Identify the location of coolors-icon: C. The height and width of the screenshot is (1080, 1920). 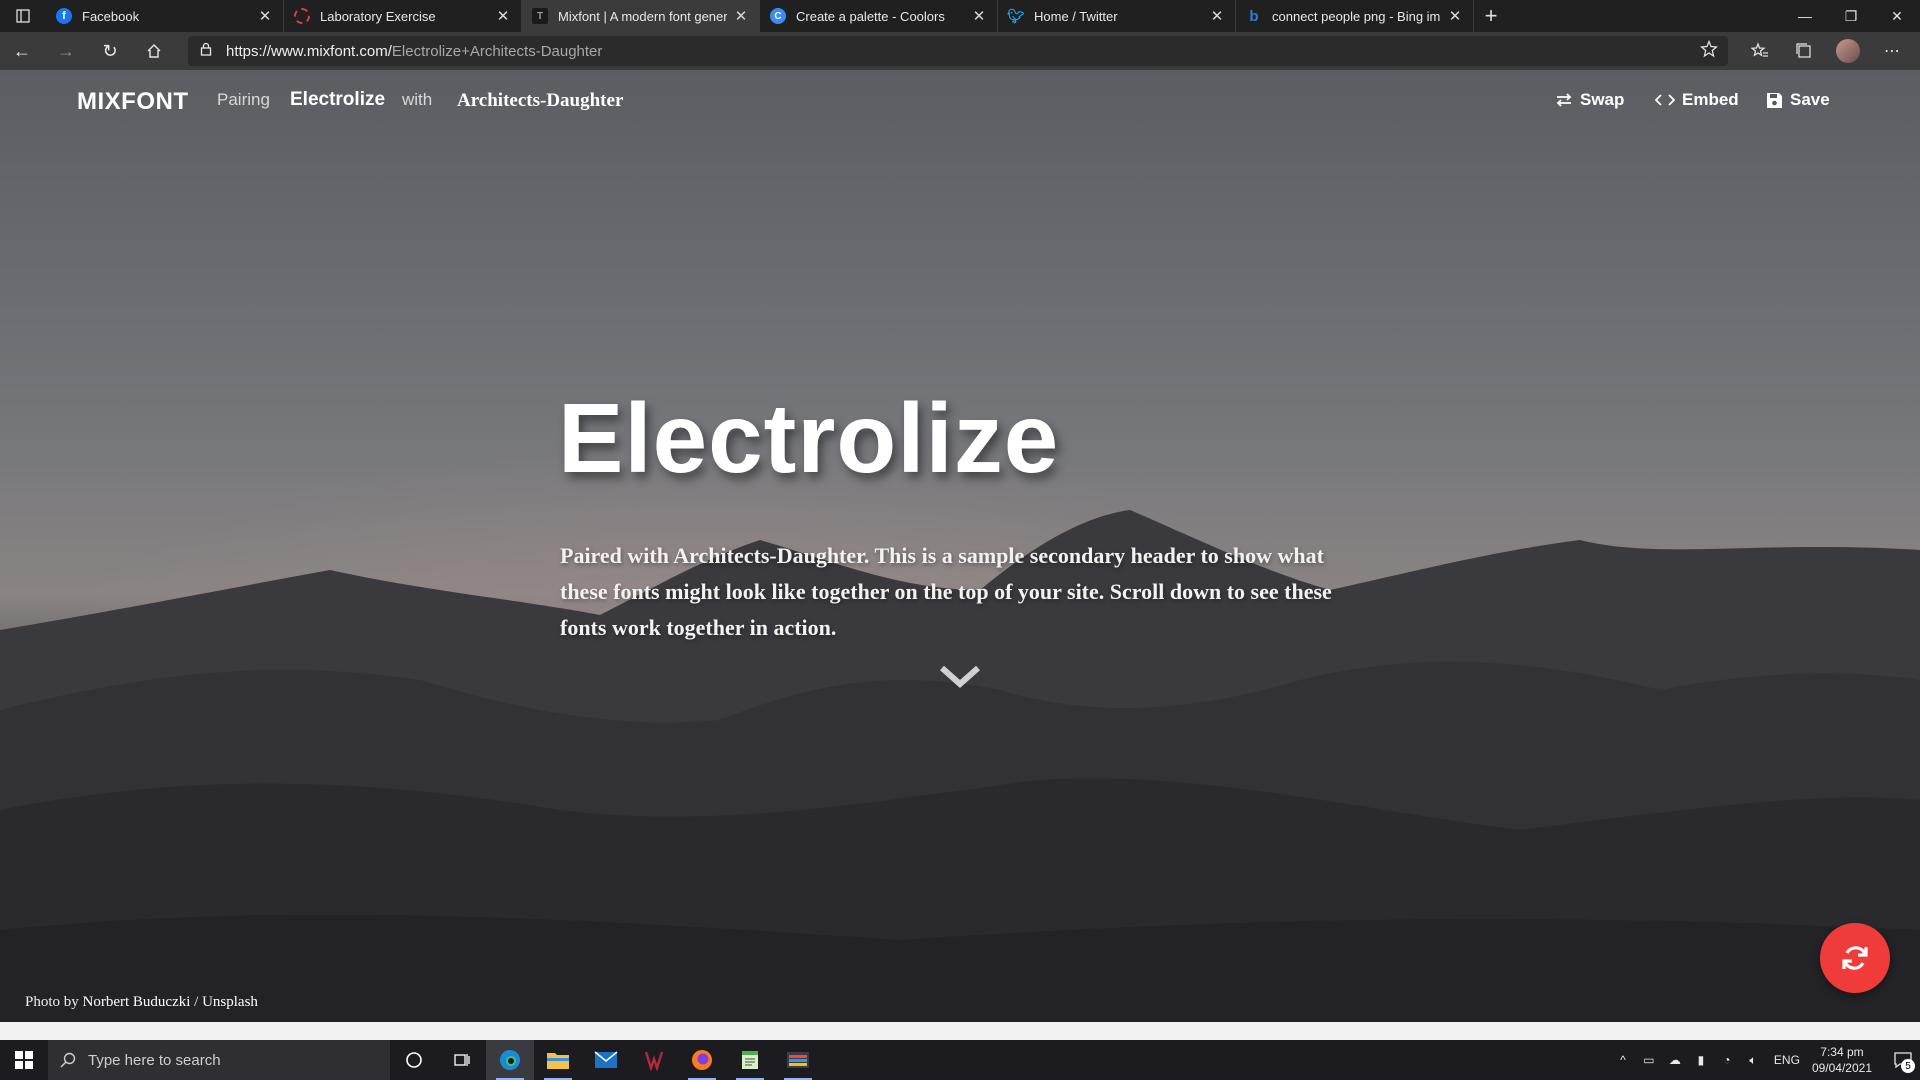
(778, 16).